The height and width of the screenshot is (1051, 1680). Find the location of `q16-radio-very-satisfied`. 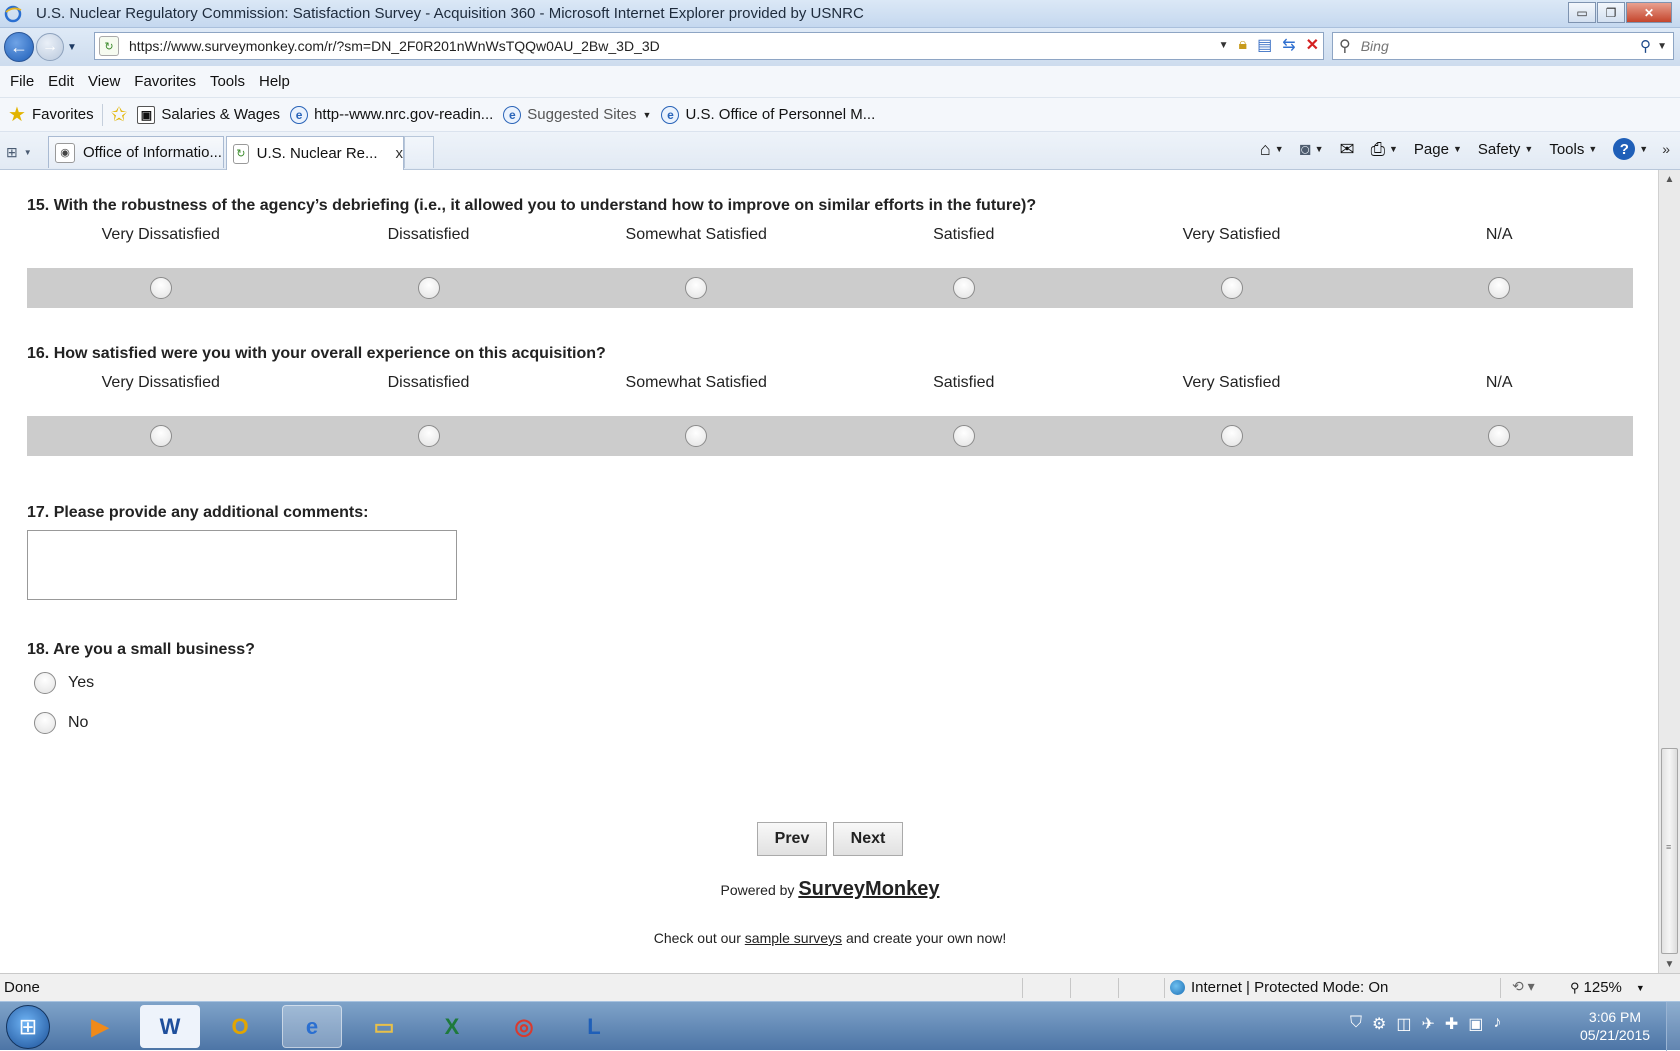

q16-radio-very-satisfied is located at coordinates (1231, 436).